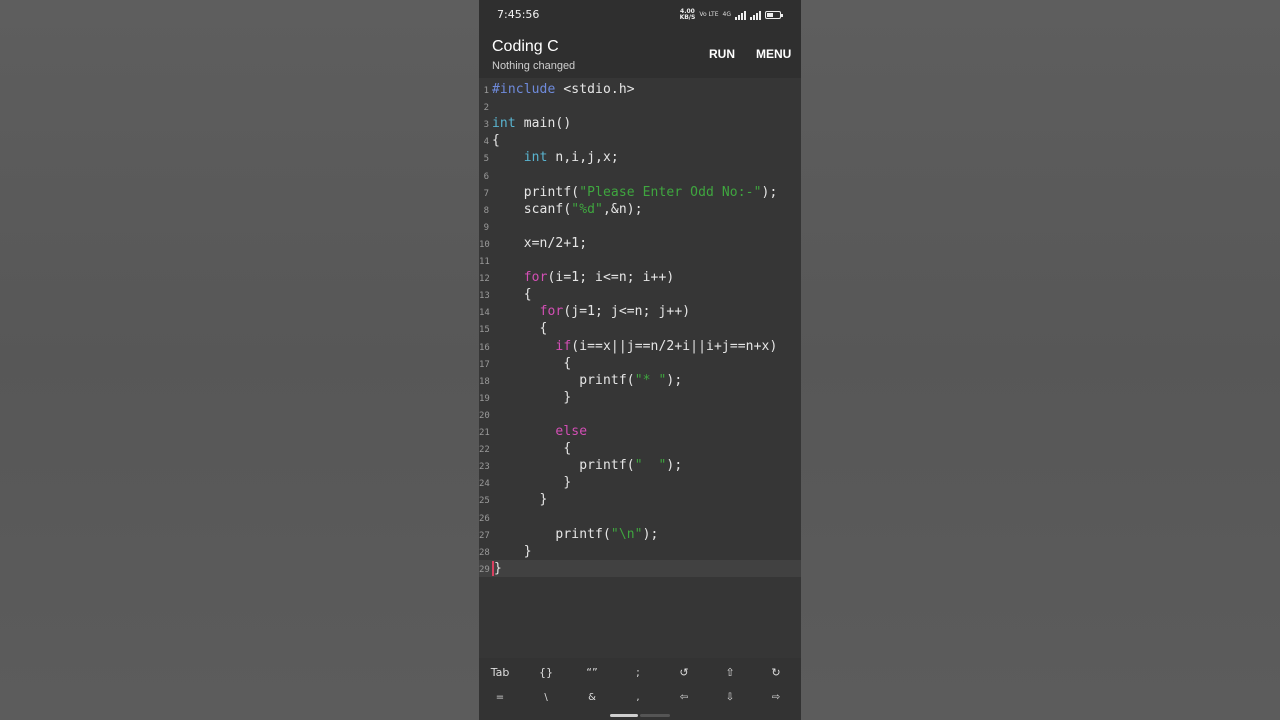  What do you see at coordinates (535, 278) in the screenshot?
I see `code-token: for` at bounding box center [535, 278].